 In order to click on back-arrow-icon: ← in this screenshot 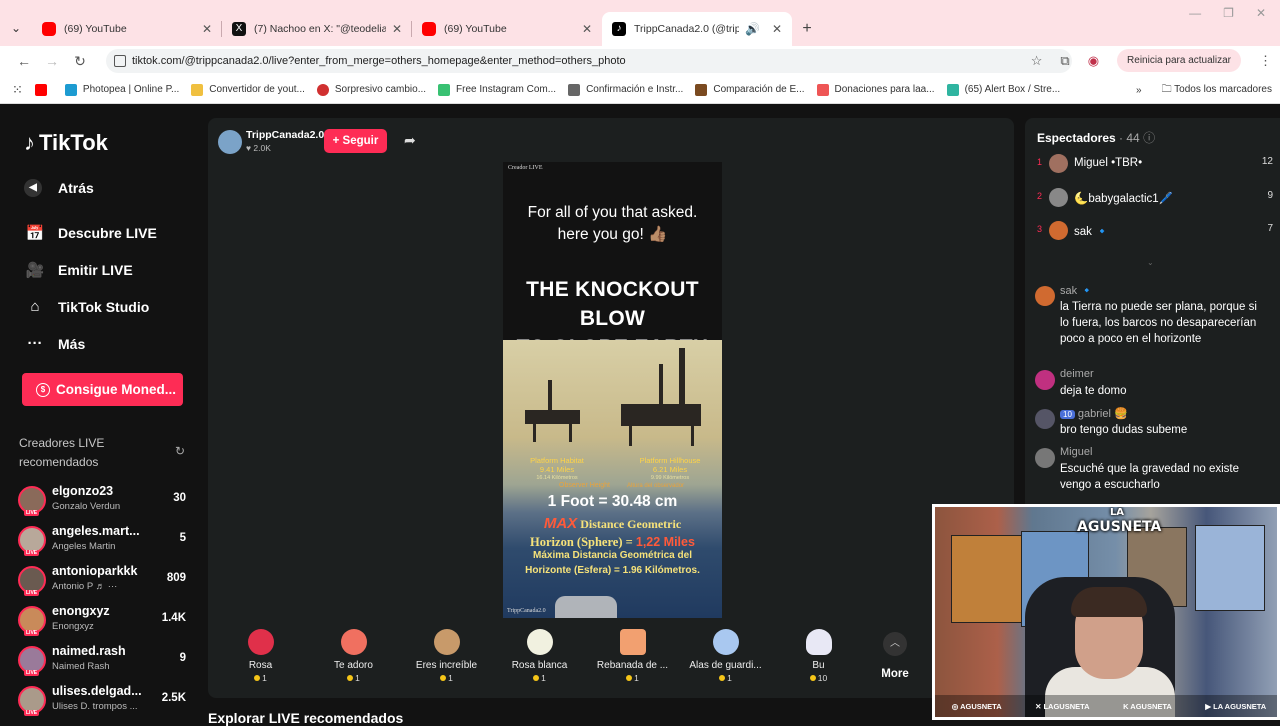, I will do `click(24, 61)`.